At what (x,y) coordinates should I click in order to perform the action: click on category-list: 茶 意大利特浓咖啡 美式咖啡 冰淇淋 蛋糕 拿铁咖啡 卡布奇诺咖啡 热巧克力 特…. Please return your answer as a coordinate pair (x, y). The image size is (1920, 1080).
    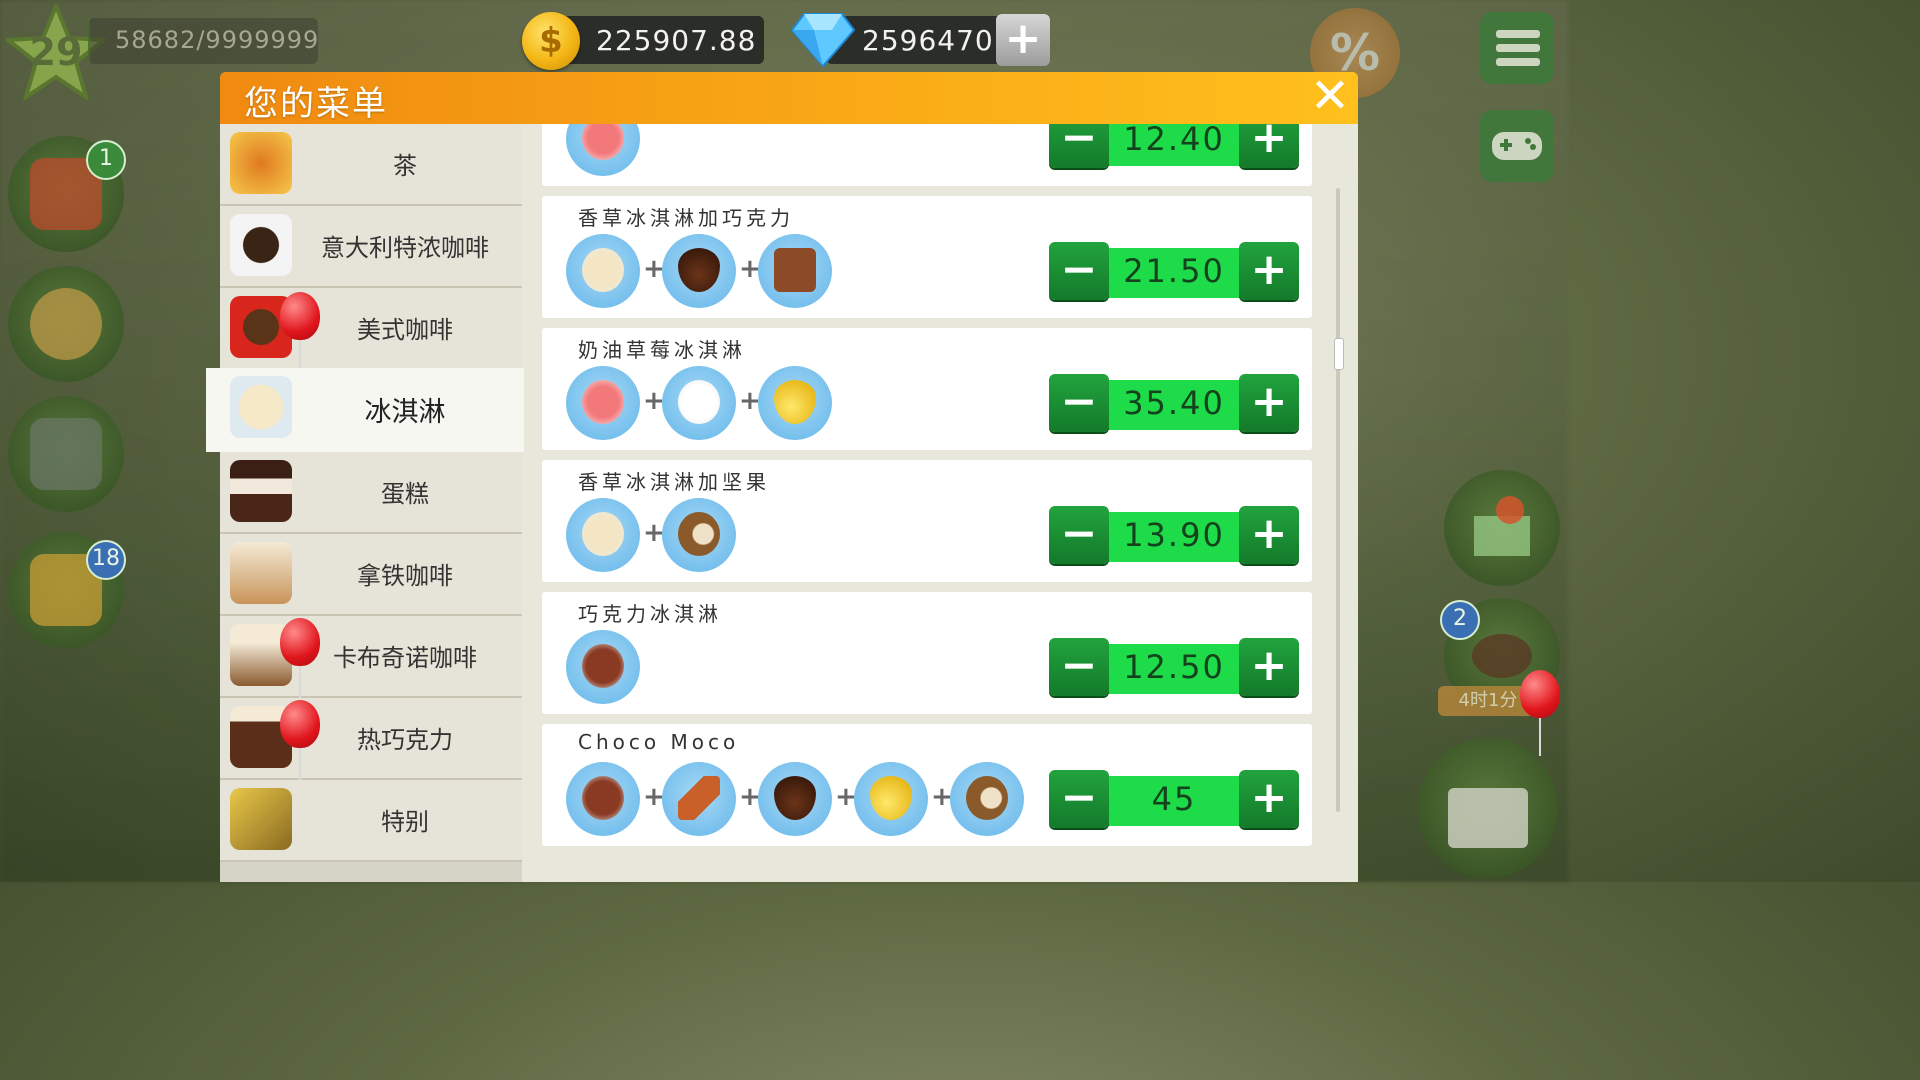
    Looking at the image, I should click on (365, 503).